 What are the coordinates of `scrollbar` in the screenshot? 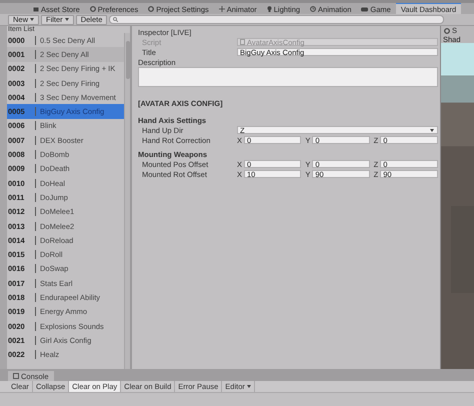 It's located at (127, 201).